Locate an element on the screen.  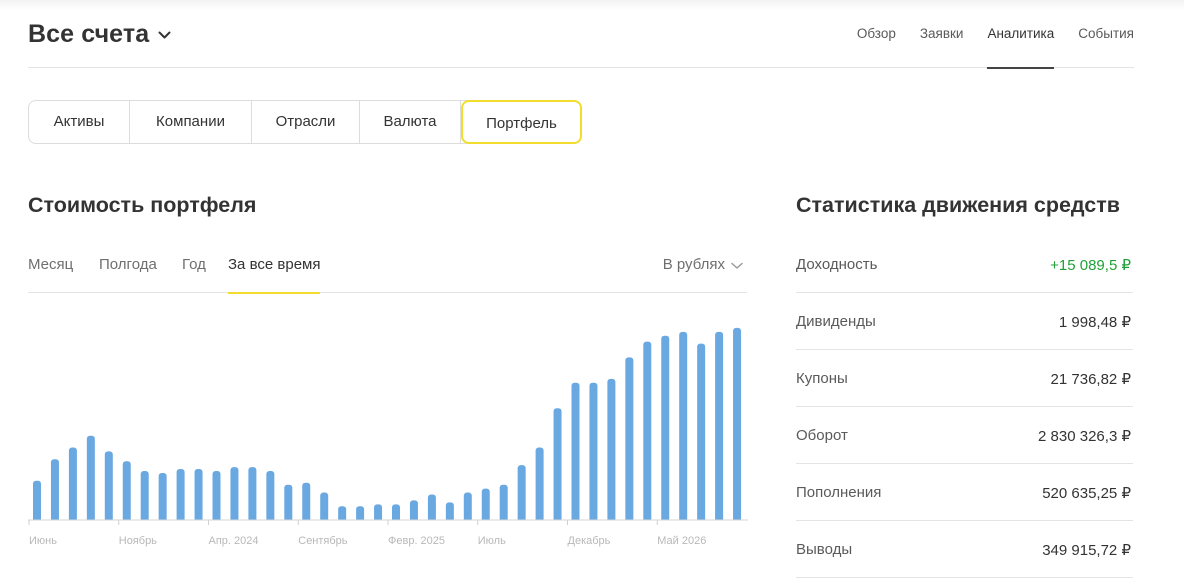
currency-label: В рублях is located at coordinates (693, 264).